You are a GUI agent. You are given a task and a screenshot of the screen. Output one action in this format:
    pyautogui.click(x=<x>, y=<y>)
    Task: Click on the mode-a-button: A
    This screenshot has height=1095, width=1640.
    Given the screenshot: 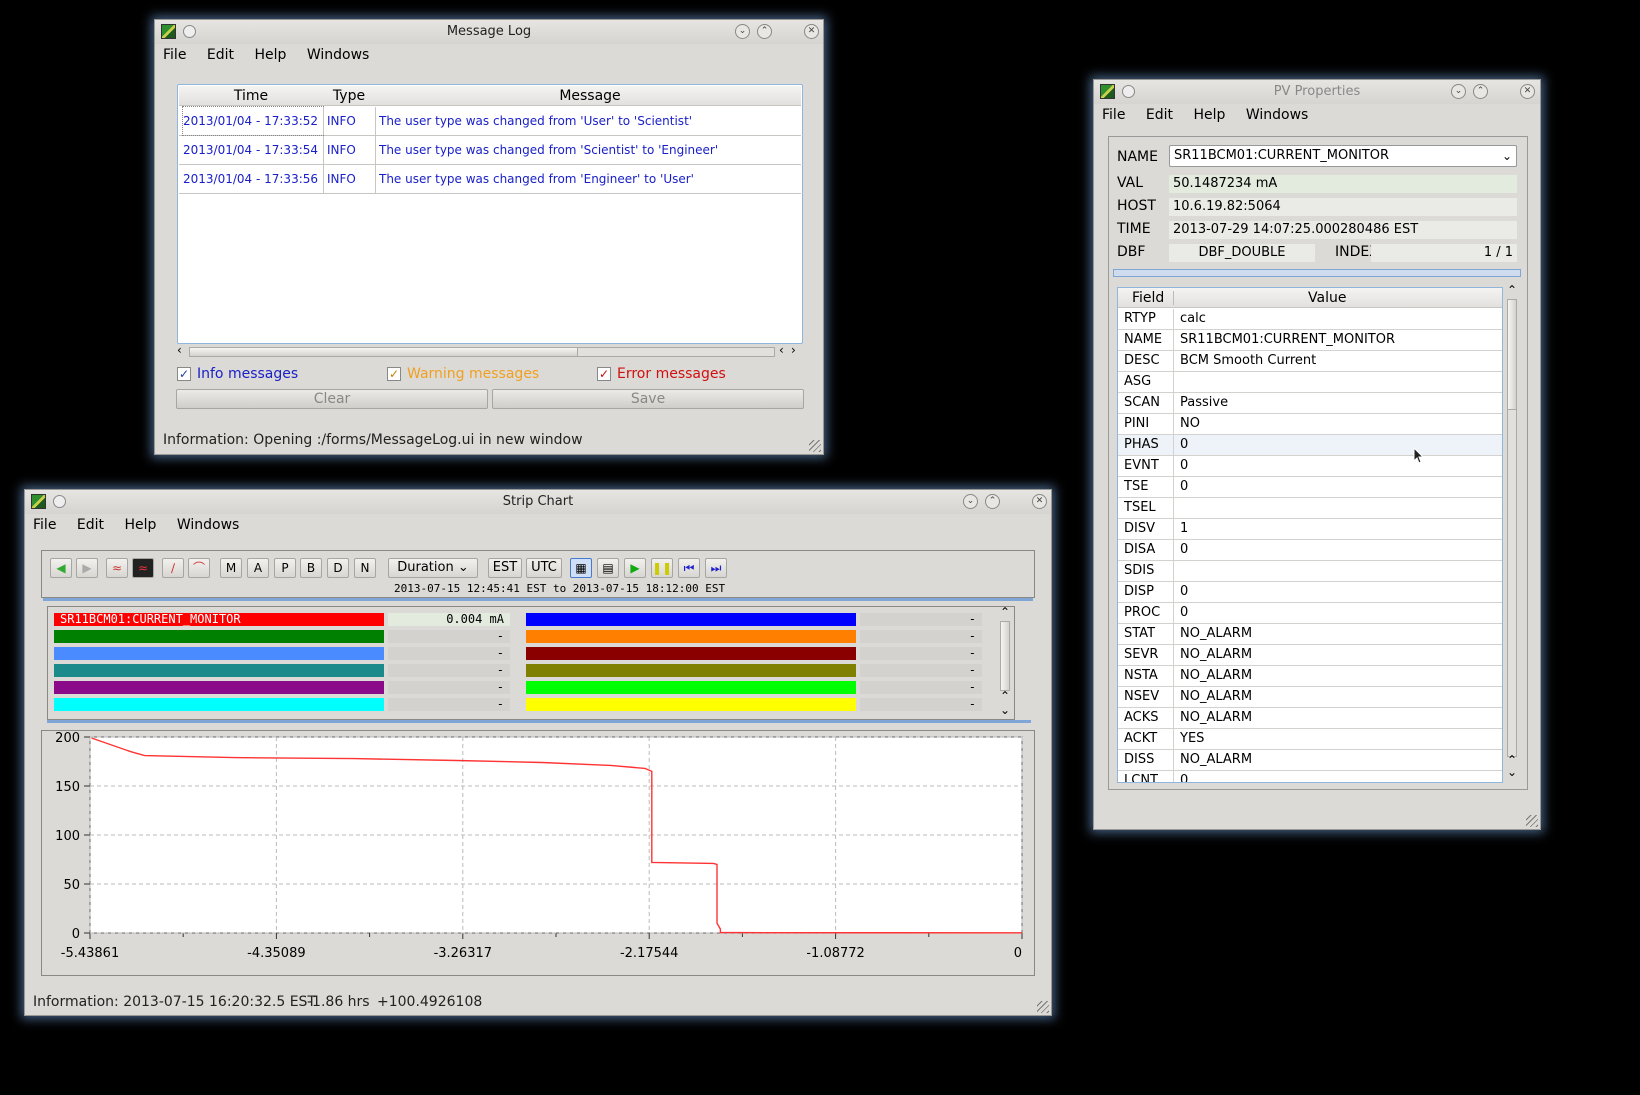 What is the action you would take?
    pyautogui.click(x=258, y=568)
    